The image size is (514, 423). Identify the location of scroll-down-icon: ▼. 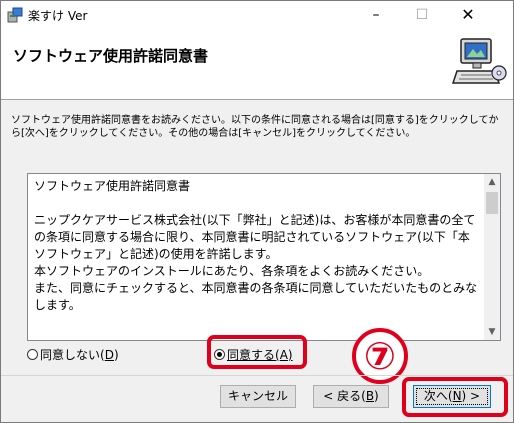
(492, 332).